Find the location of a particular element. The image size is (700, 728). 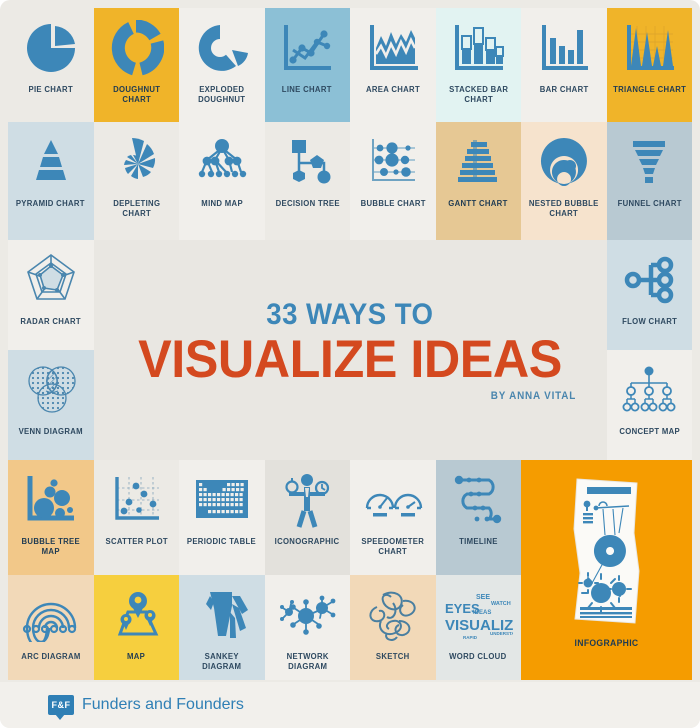

cell-doughnut-chart: DOUGHNUT CHART is located at coordinates (136, 65).